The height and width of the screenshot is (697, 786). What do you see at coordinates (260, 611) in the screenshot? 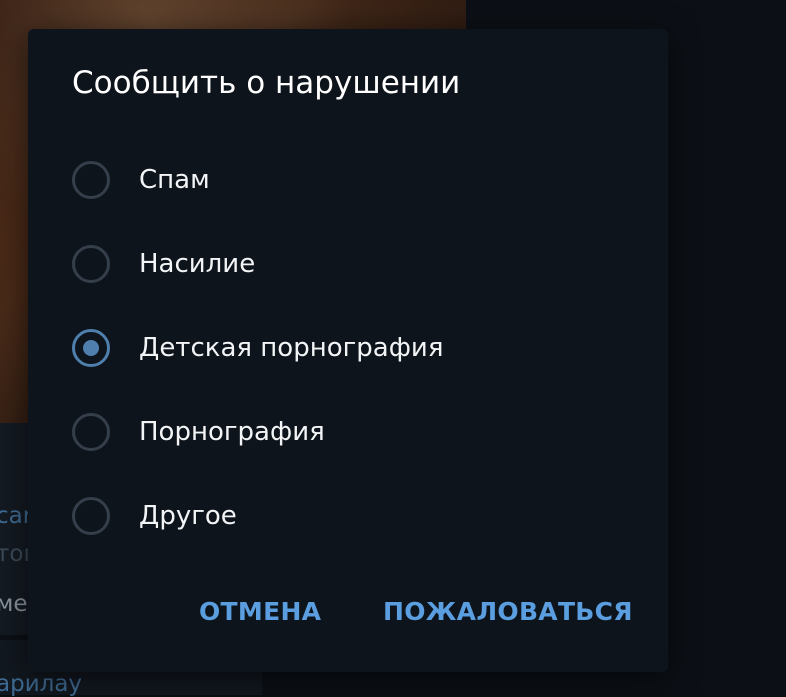
I see `cancel-button: ОТМЕНА` at bounding box center [260, 611].